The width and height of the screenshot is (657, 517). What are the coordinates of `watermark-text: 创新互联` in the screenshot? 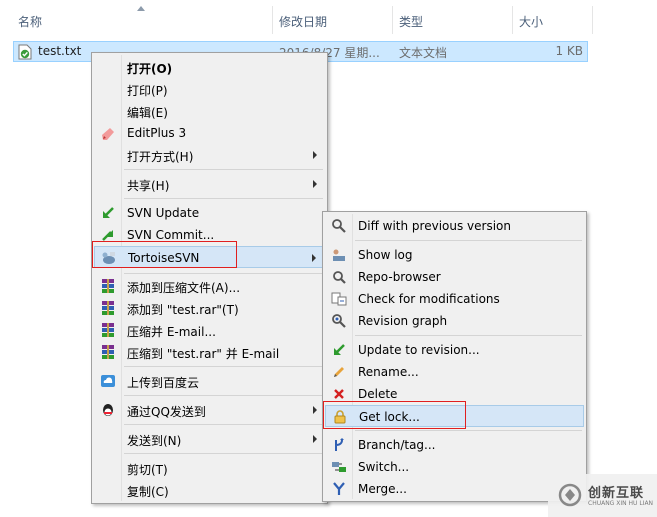 It's located at (616, 493).